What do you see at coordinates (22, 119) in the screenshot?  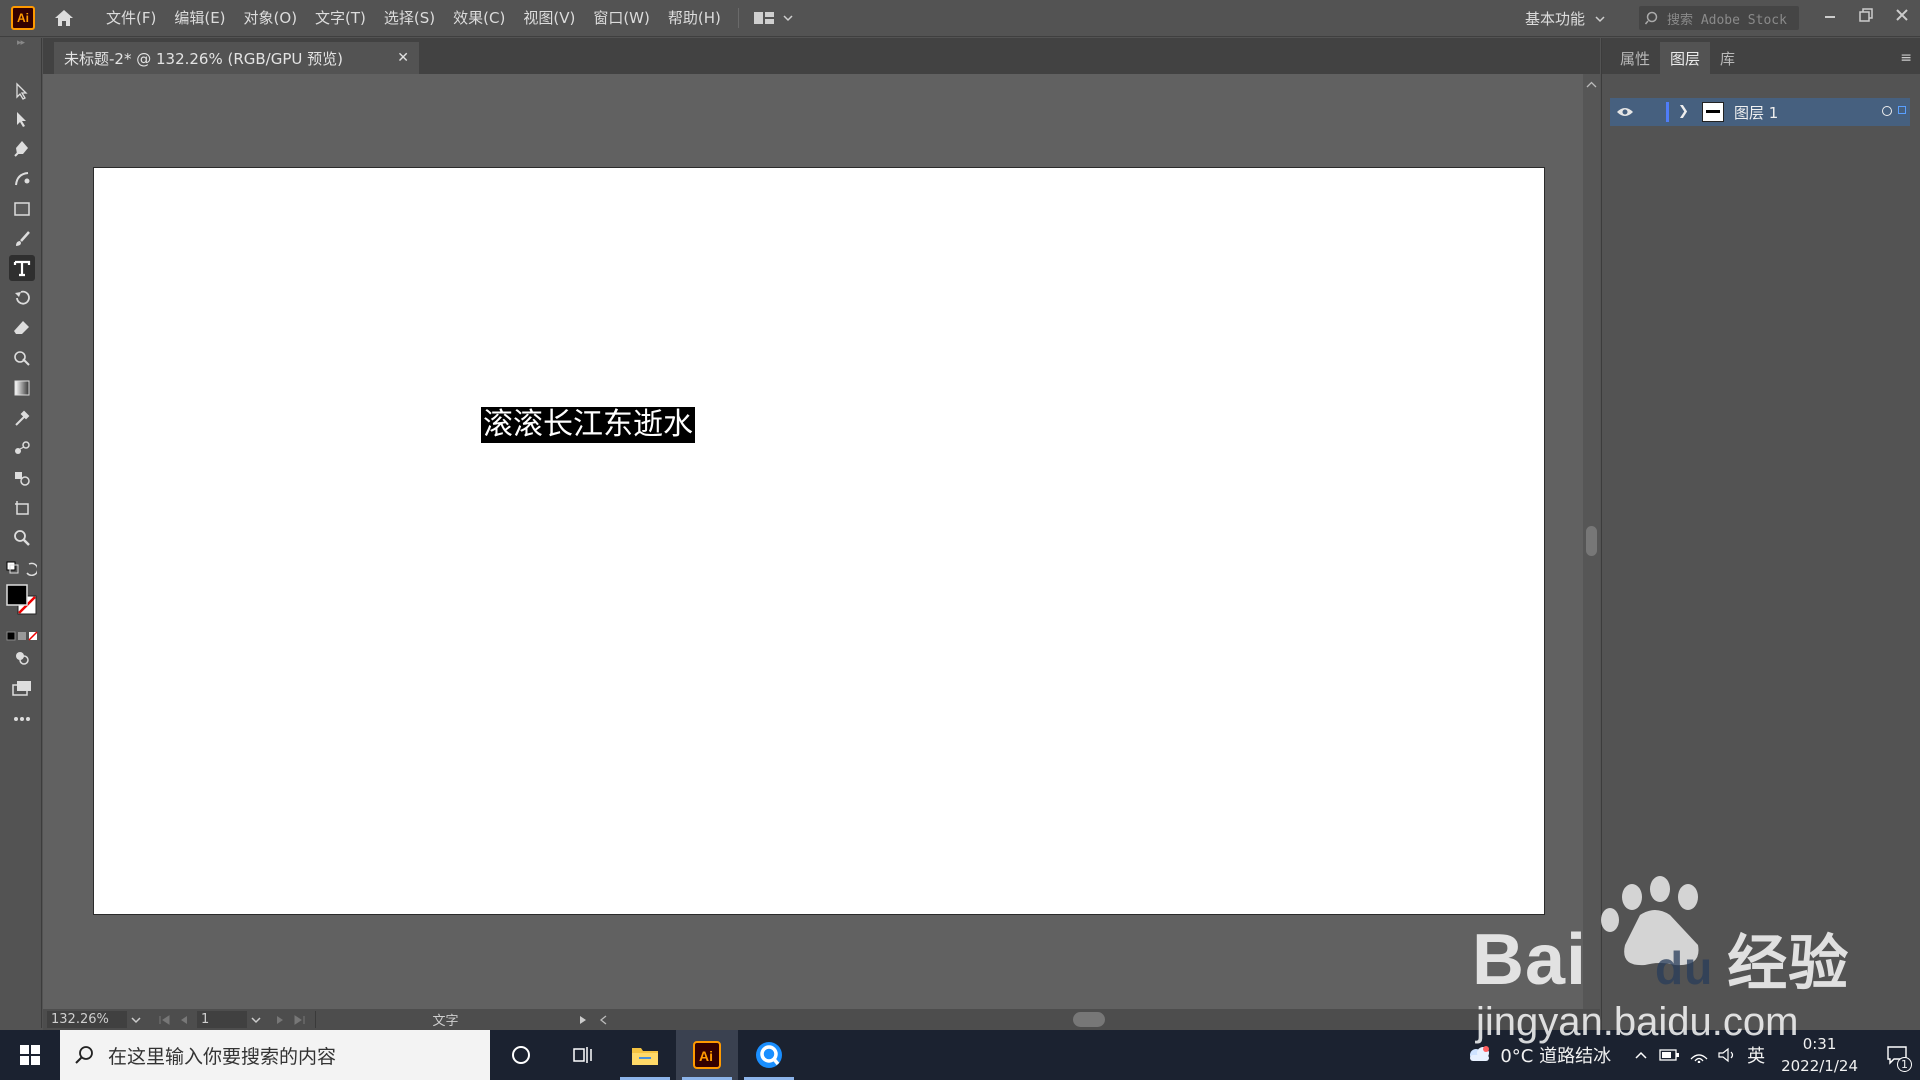 I see `direct-selection-tool` at bounding box center [22, 119].